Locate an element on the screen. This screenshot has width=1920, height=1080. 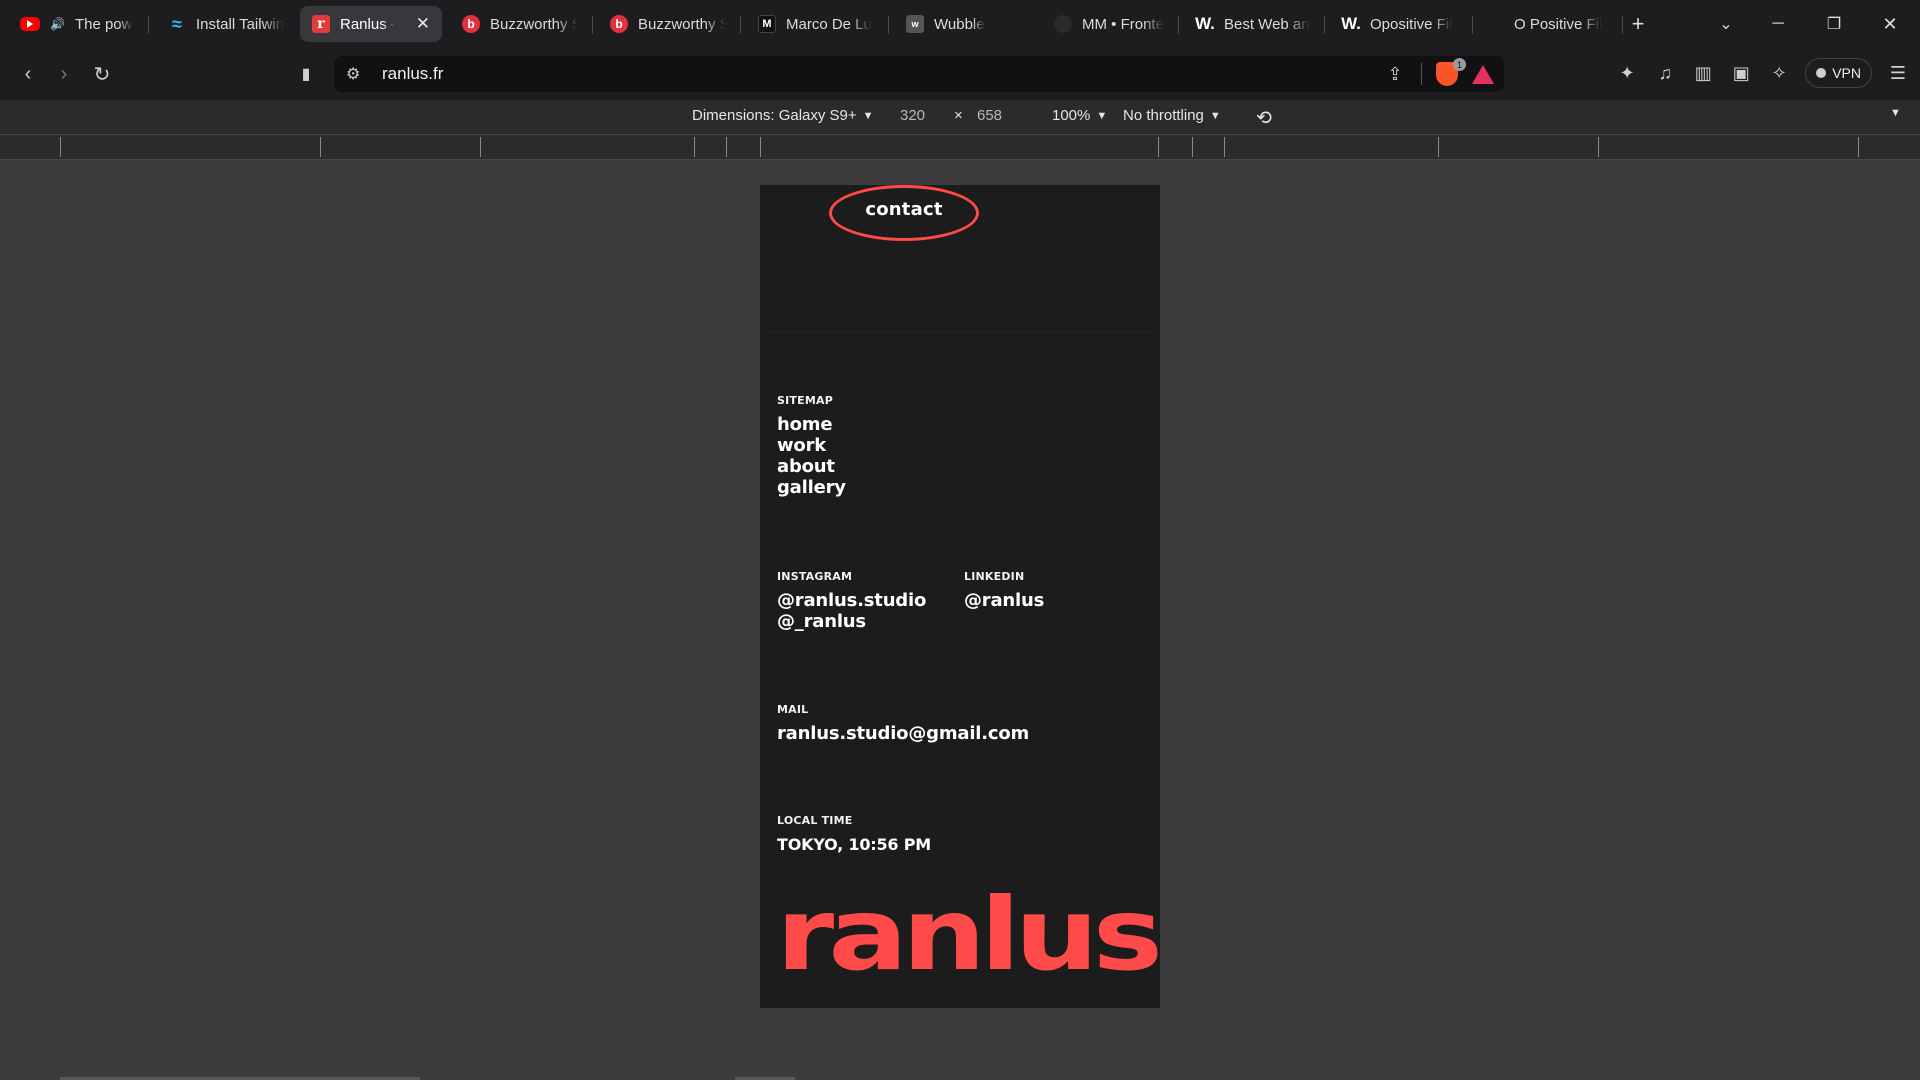
sitemap-heading: SITEMAP is located at coordinates (805, 400).